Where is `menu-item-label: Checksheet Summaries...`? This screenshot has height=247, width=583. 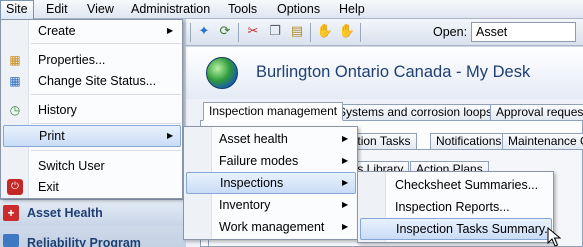
menu-item-label: Checksheet Summaries... is located at coordinates (467, 185).